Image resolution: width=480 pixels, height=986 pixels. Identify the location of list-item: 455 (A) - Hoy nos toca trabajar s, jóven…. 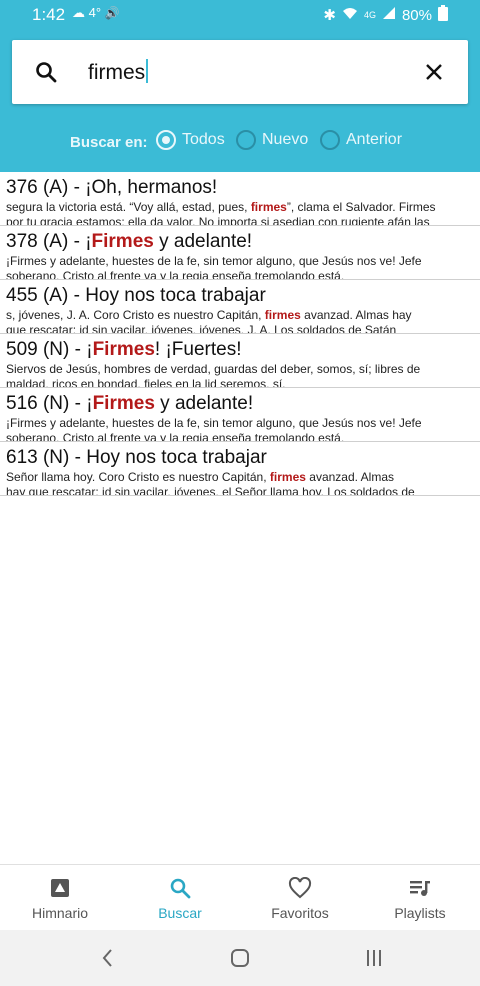
(240, 307).